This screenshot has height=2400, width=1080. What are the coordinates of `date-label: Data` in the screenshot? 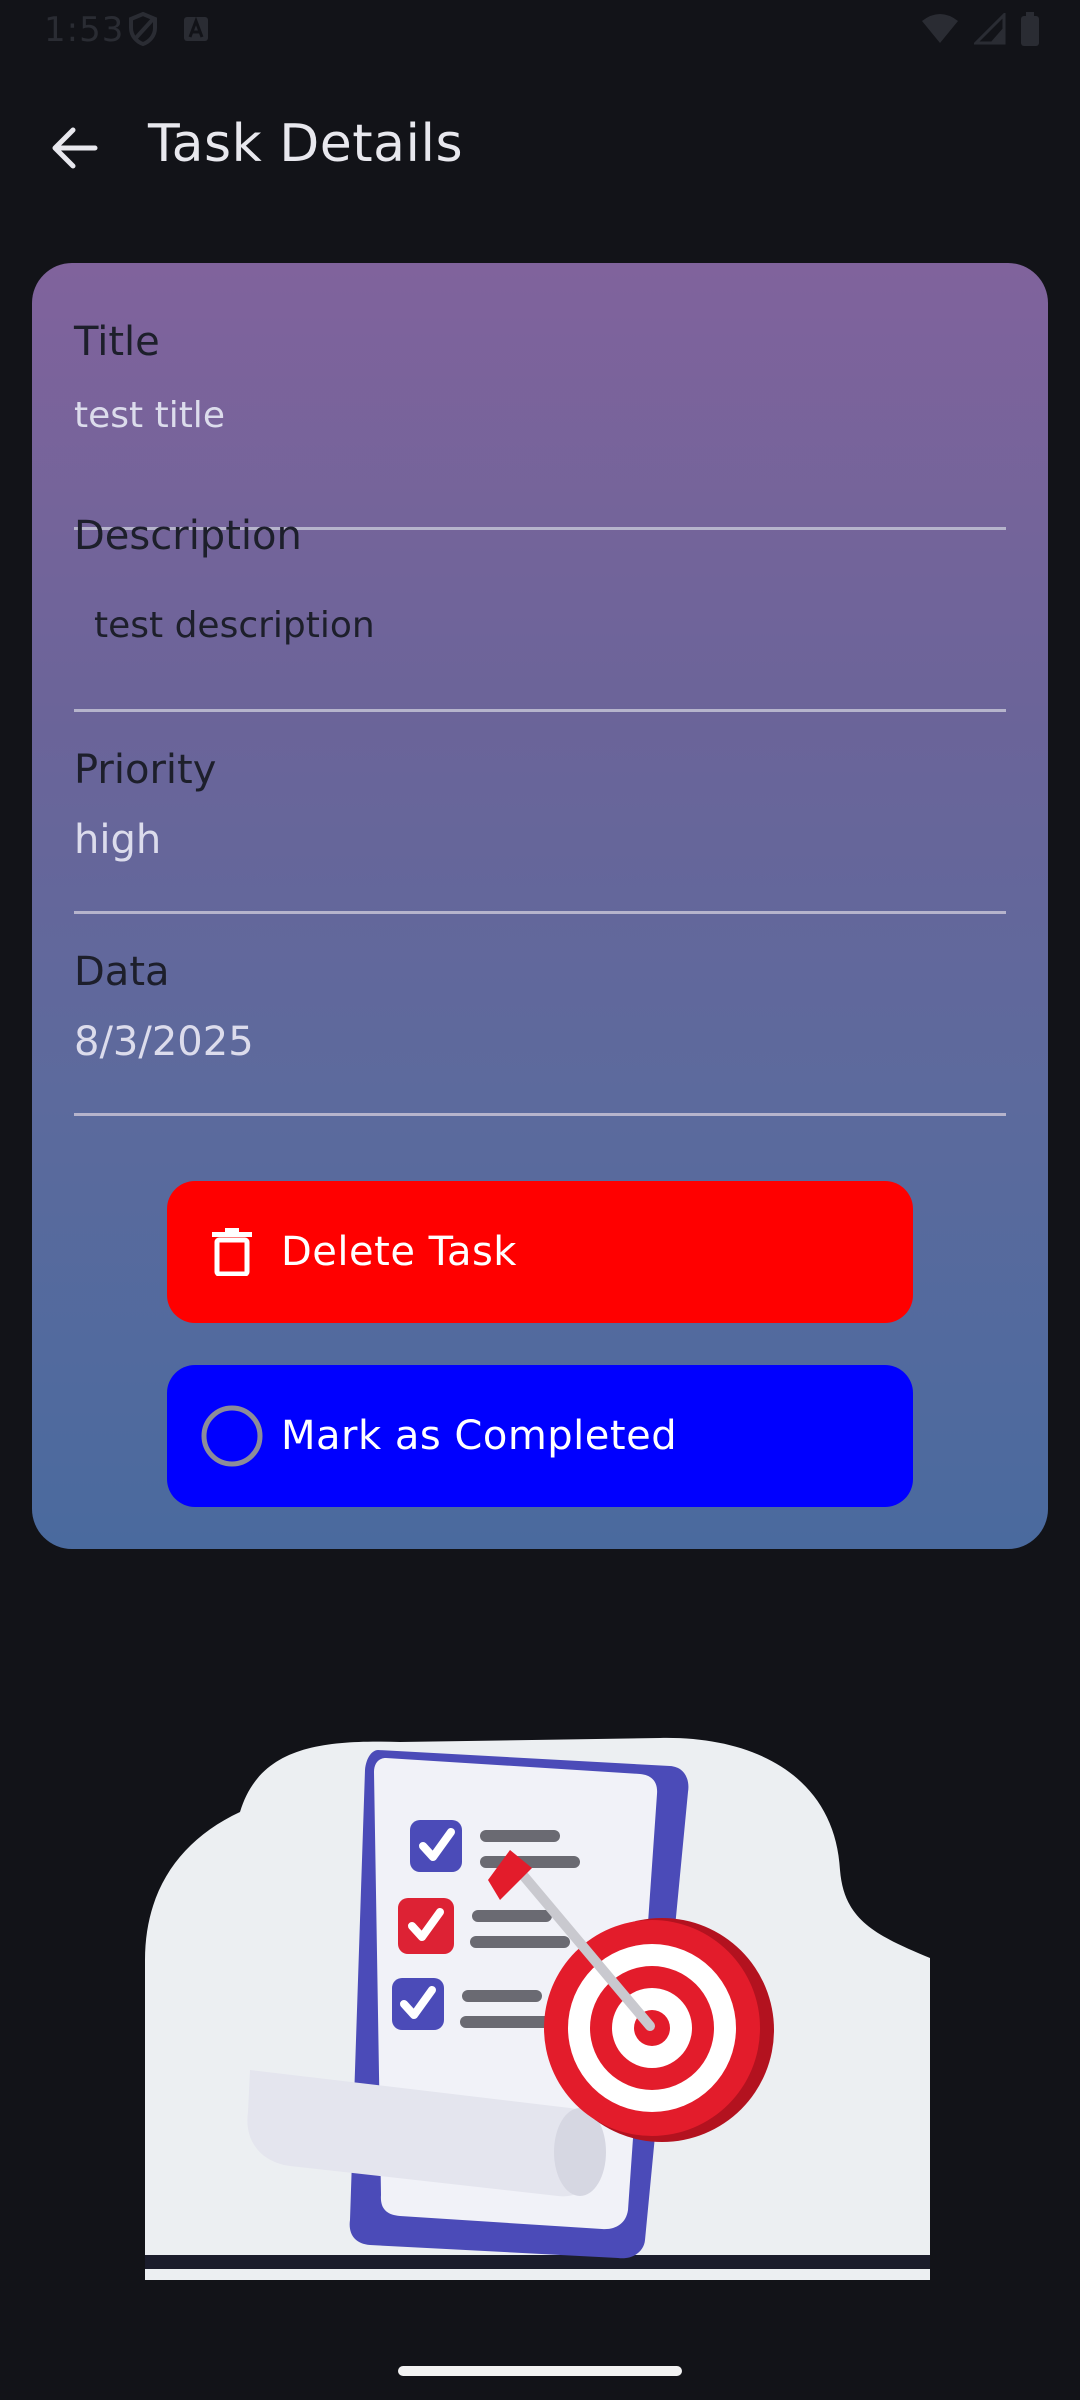 It's located at (122, 972).